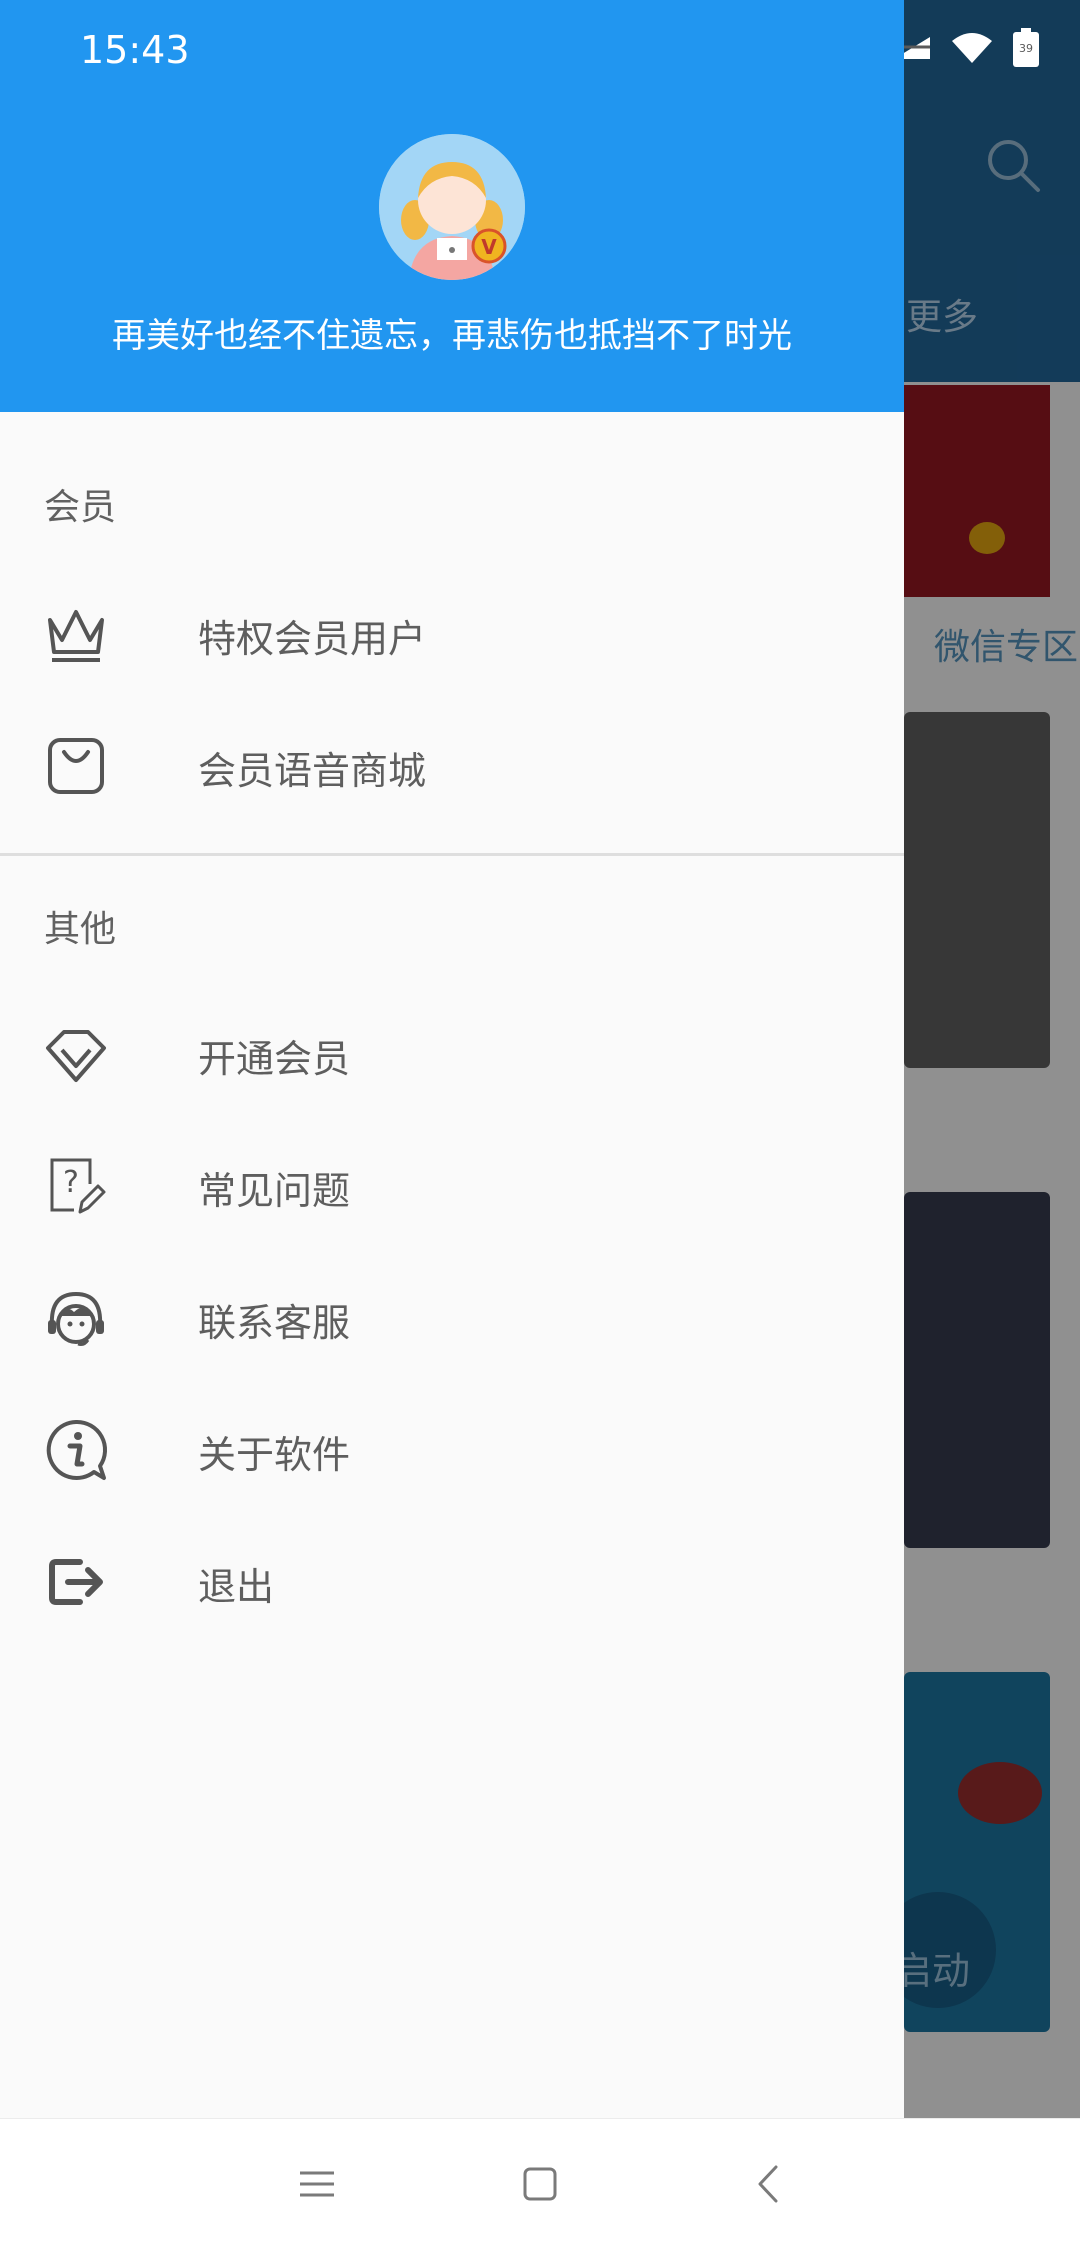 The image size is (1080, 2248). Describe the element at coordinates (452, 1054) in the screenshot. I see `menu-item-open-membership: 开通会员` at that location.